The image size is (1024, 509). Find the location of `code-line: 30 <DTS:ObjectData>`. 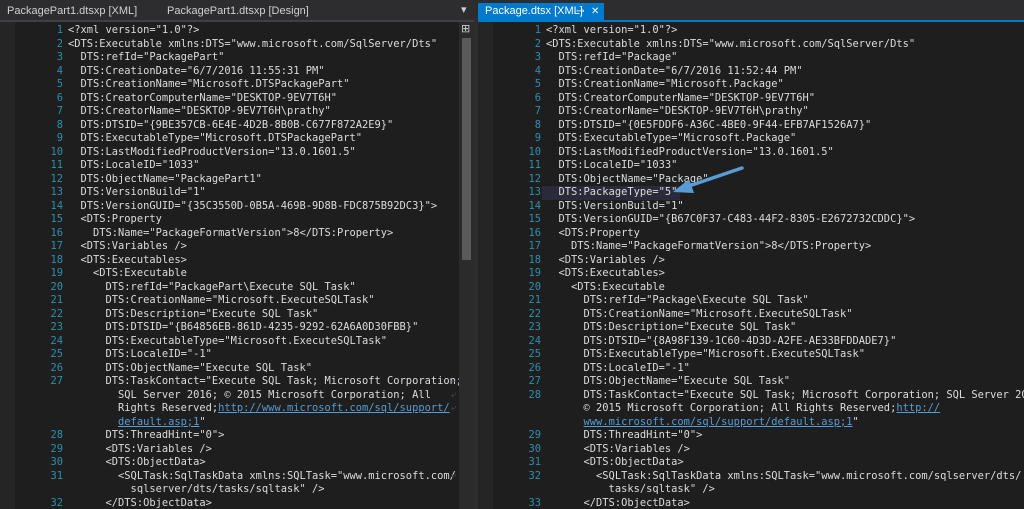

code-line: 30 <DTS:ObjectData> is located at coordinates (237, 463).